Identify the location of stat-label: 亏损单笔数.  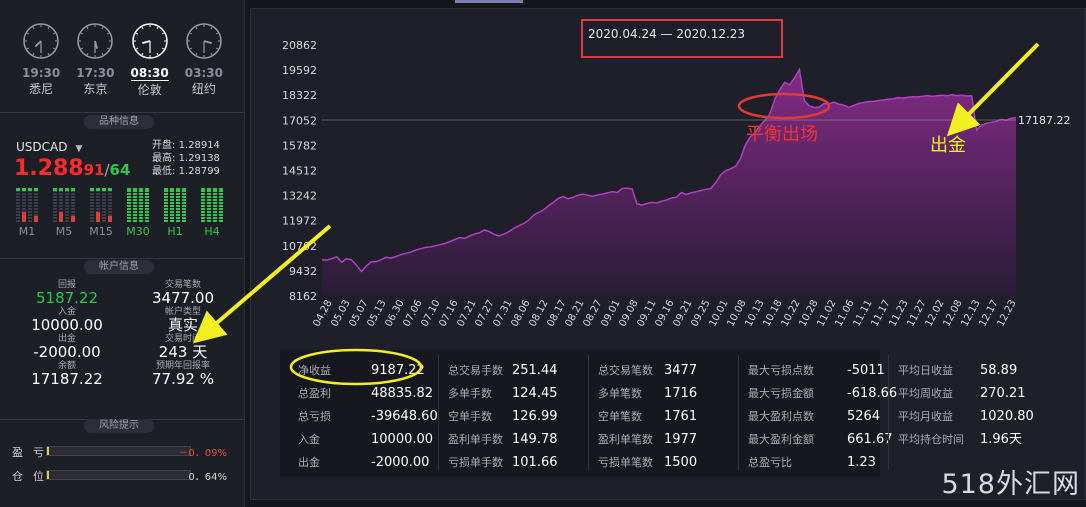
(625, 462).